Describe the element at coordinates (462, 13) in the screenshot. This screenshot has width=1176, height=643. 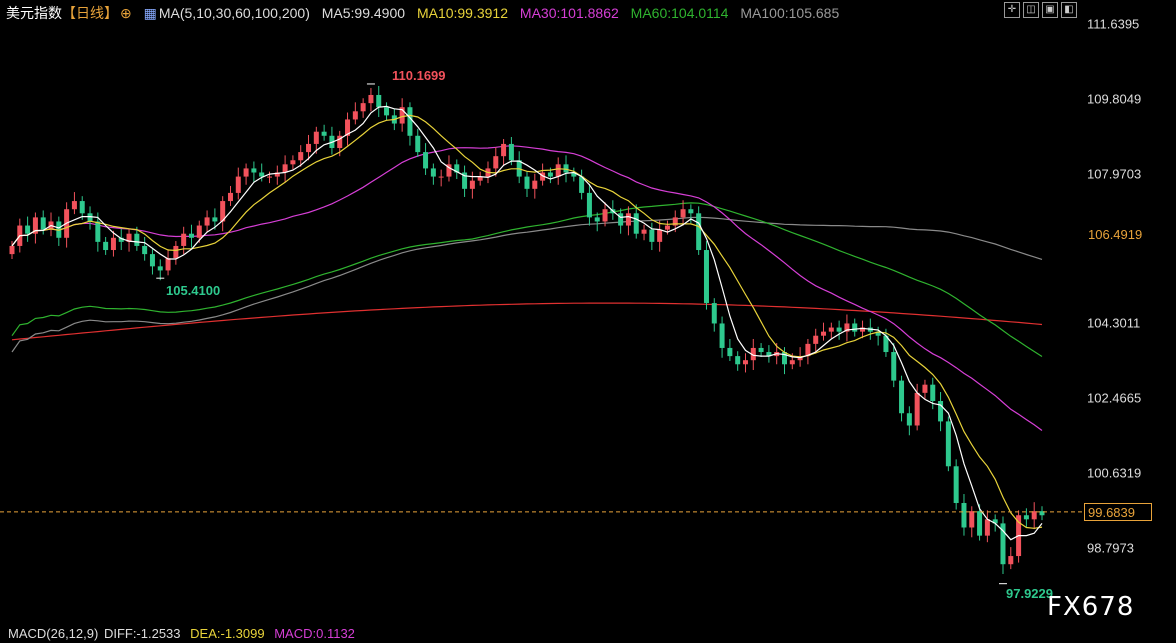
I see `ma10-value: MA10:99.3912` at that location.